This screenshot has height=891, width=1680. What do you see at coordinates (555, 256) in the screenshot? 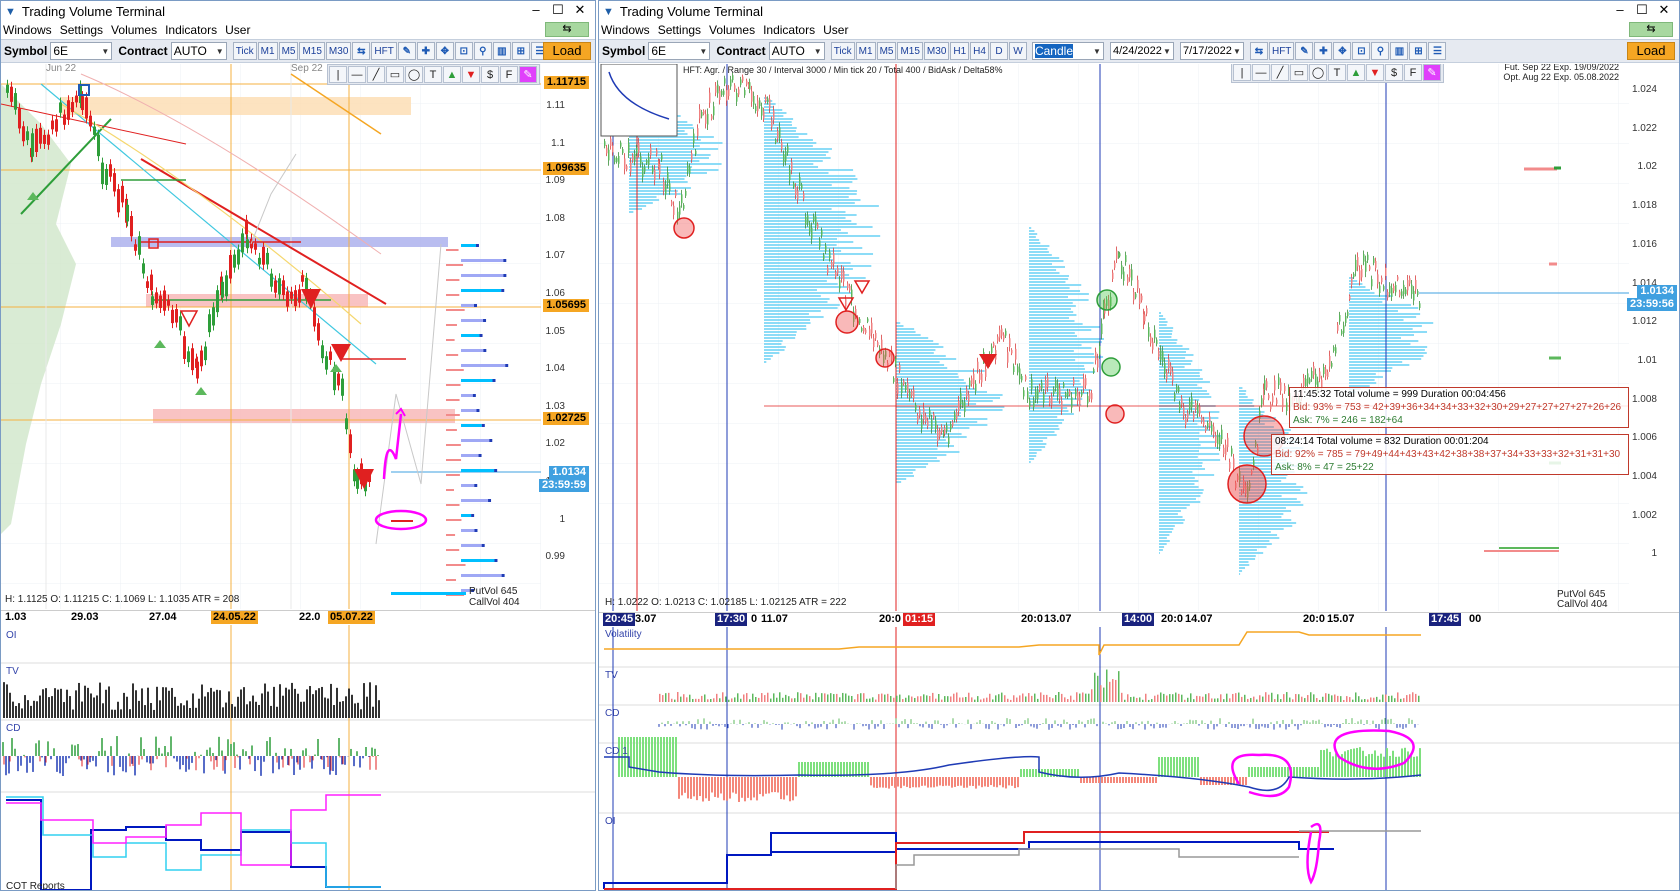
I see `price-axis-label: 1.07` at bounding box center [555, 256].